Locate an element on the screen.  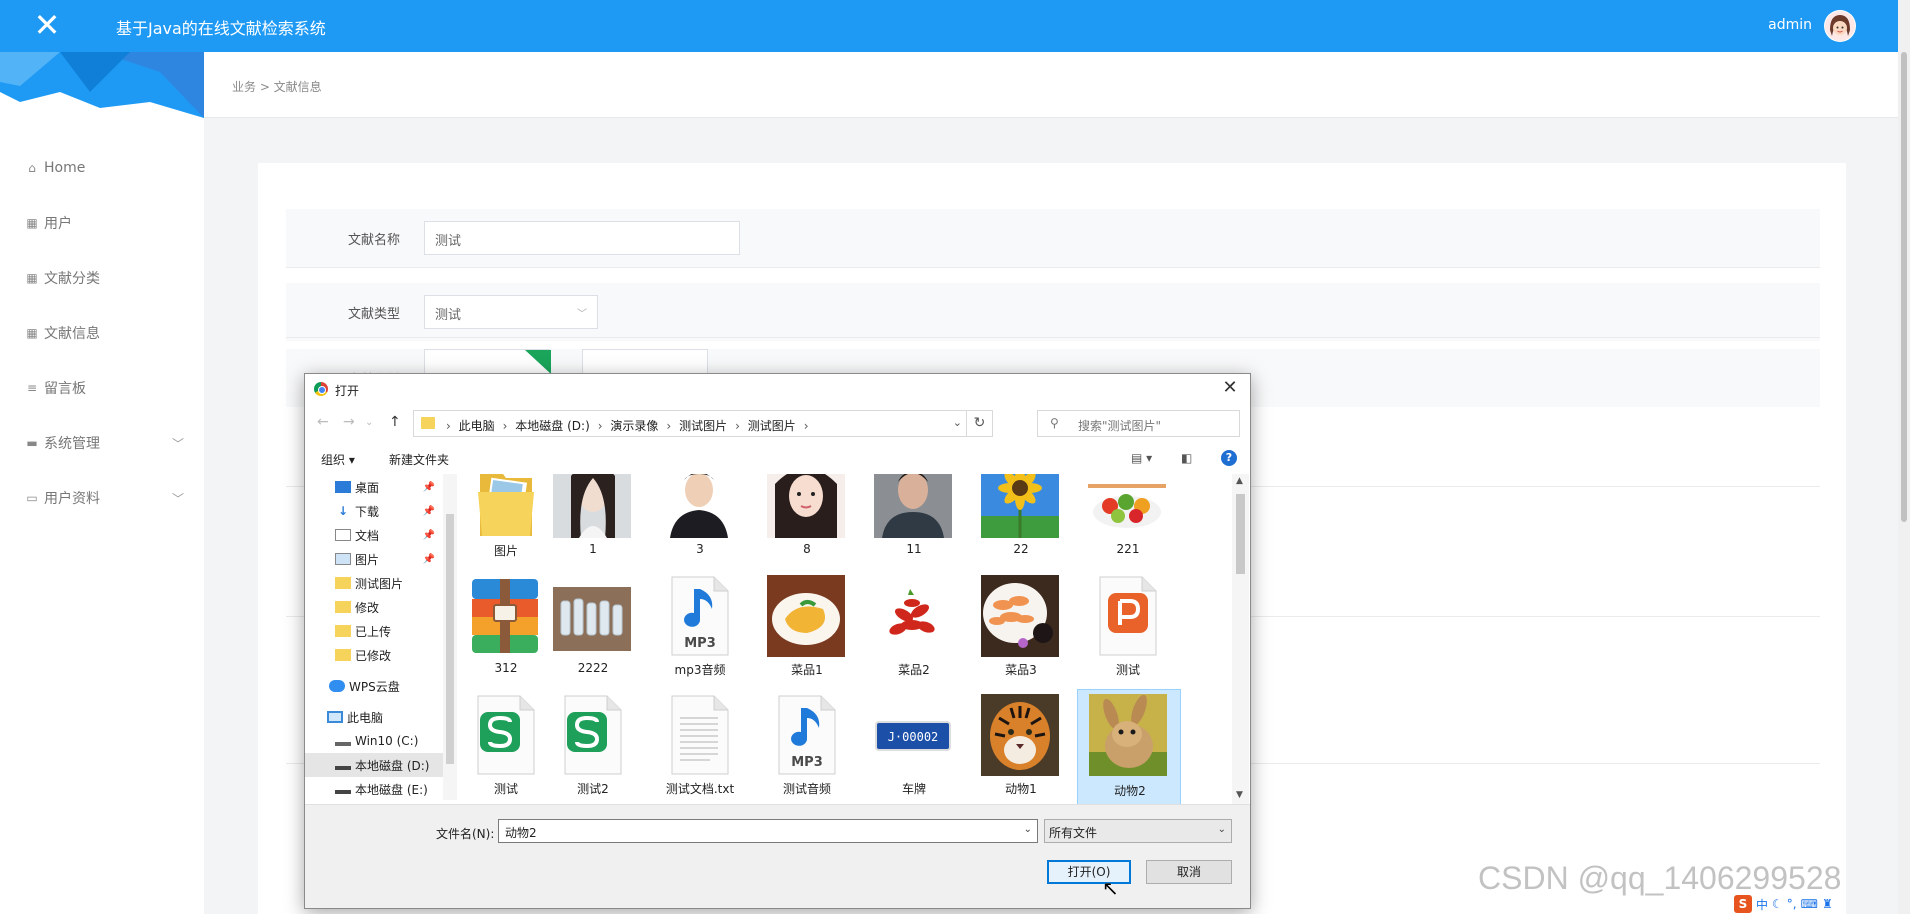
filename-input: 动物2 ⌄ is located at coordinates (768, 831).